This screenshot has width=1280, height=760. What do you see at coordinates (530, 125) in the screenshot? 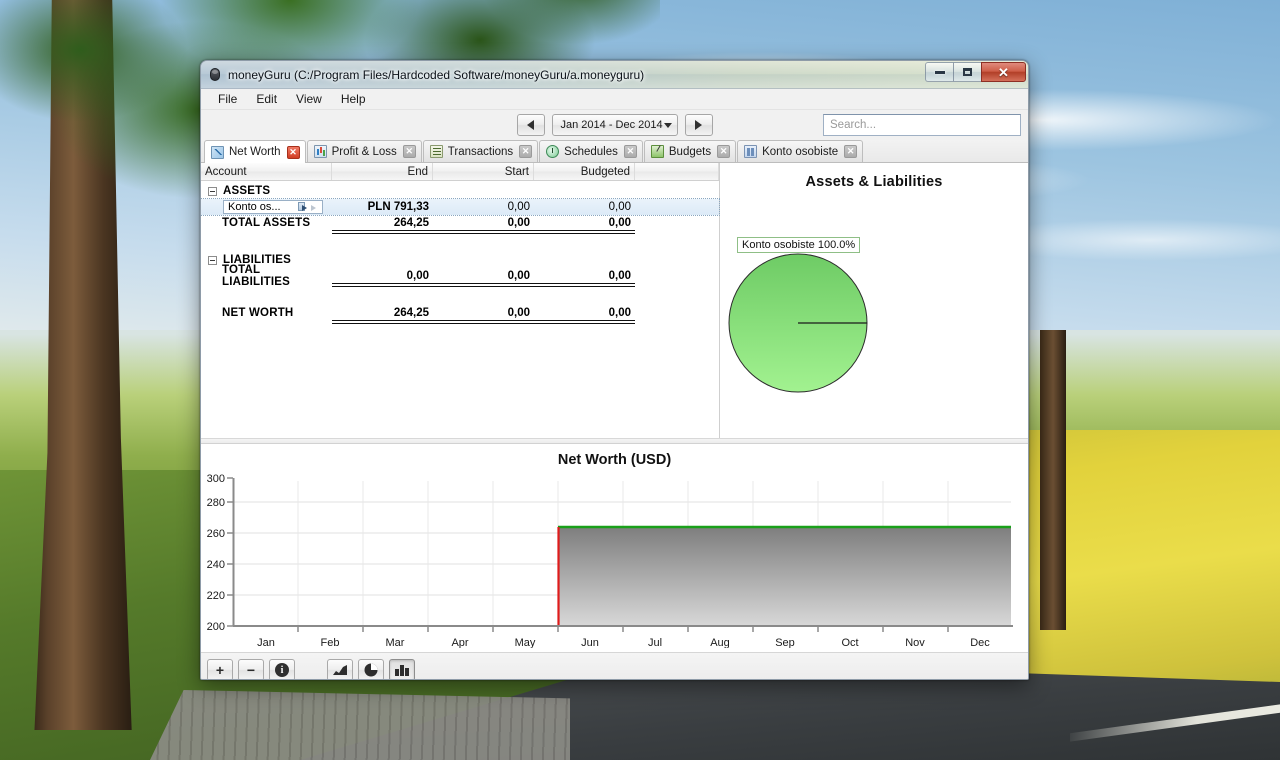
I see `previous-period-button` at bounding box center [530, 125].